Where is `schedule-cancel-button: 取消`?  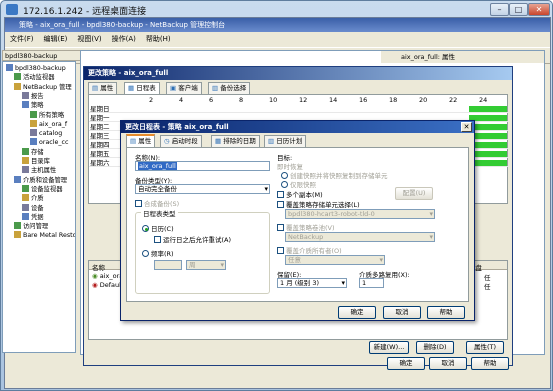 schedule-cancel-button: 取消 is located at coordinates (402, 312).